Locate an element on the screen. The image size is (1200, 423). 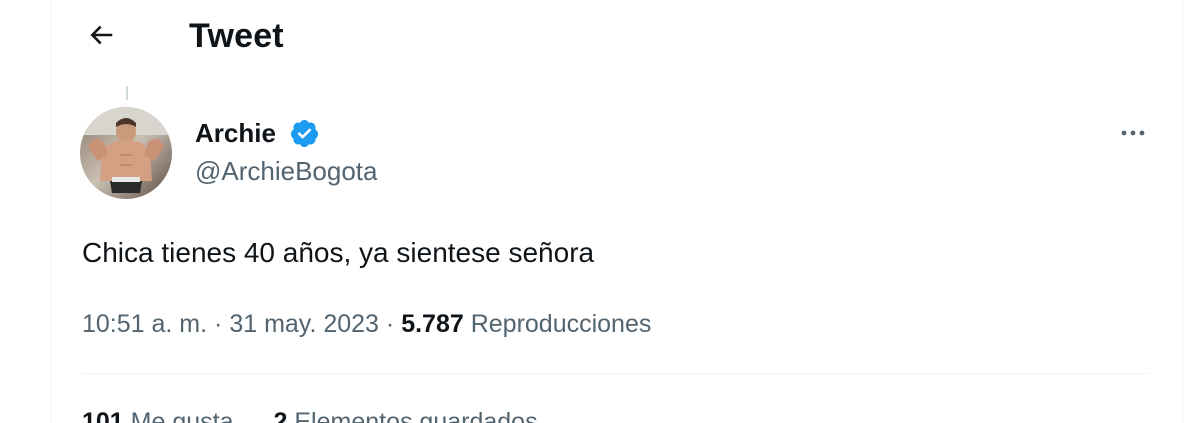
bookmarks-count: 2 is located at coordinates (280, 415).